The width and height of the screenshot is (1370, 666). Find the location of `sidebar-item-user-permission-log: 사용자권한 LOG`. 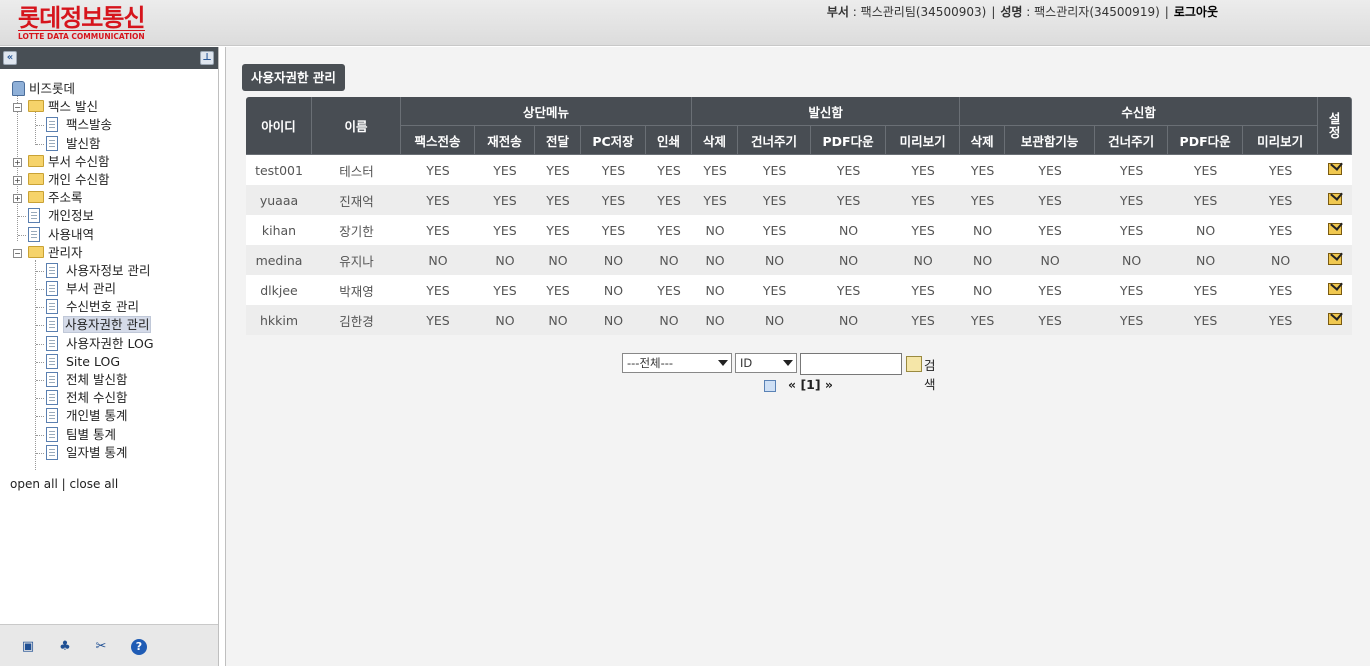

sidebar-item-user-permission-log: 사용자권한 LOG is located at coordinates (109, 344).